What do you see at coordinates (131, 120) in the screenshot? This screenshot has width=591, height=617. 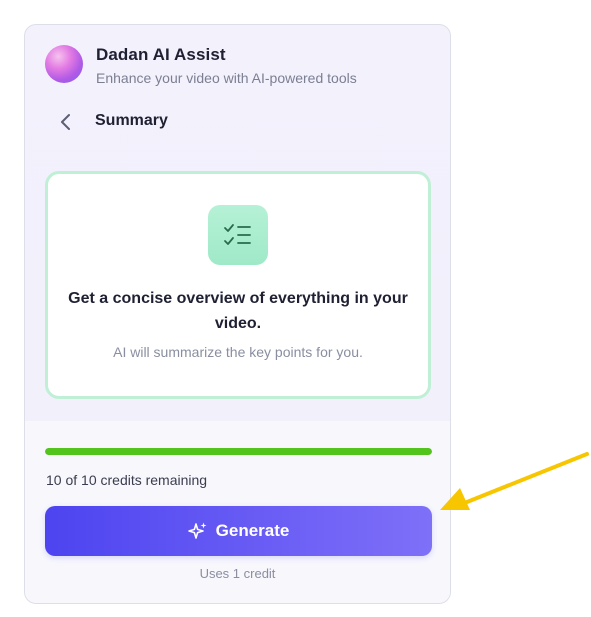 I see `page-title: Summary` at bounding box center [131, 120].